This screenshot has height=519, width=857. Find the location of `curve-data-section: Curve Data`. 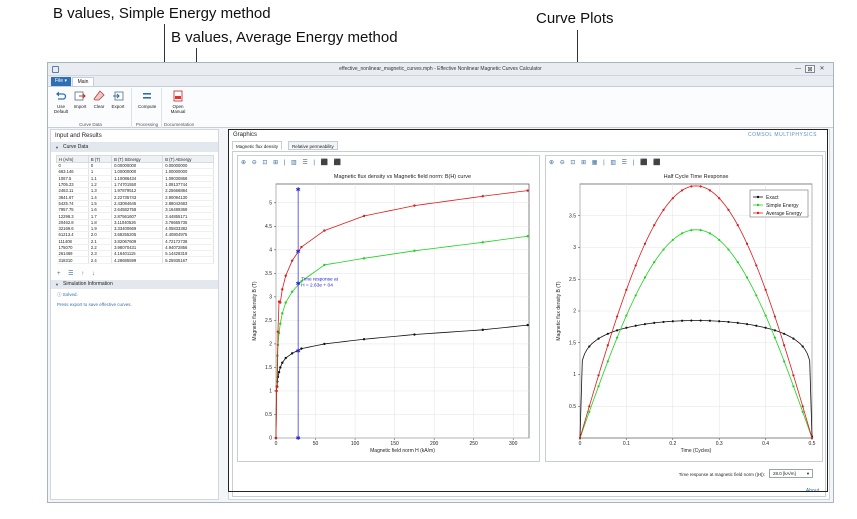

curve-data-section: Curve Data is located at coordinates (134, 147).